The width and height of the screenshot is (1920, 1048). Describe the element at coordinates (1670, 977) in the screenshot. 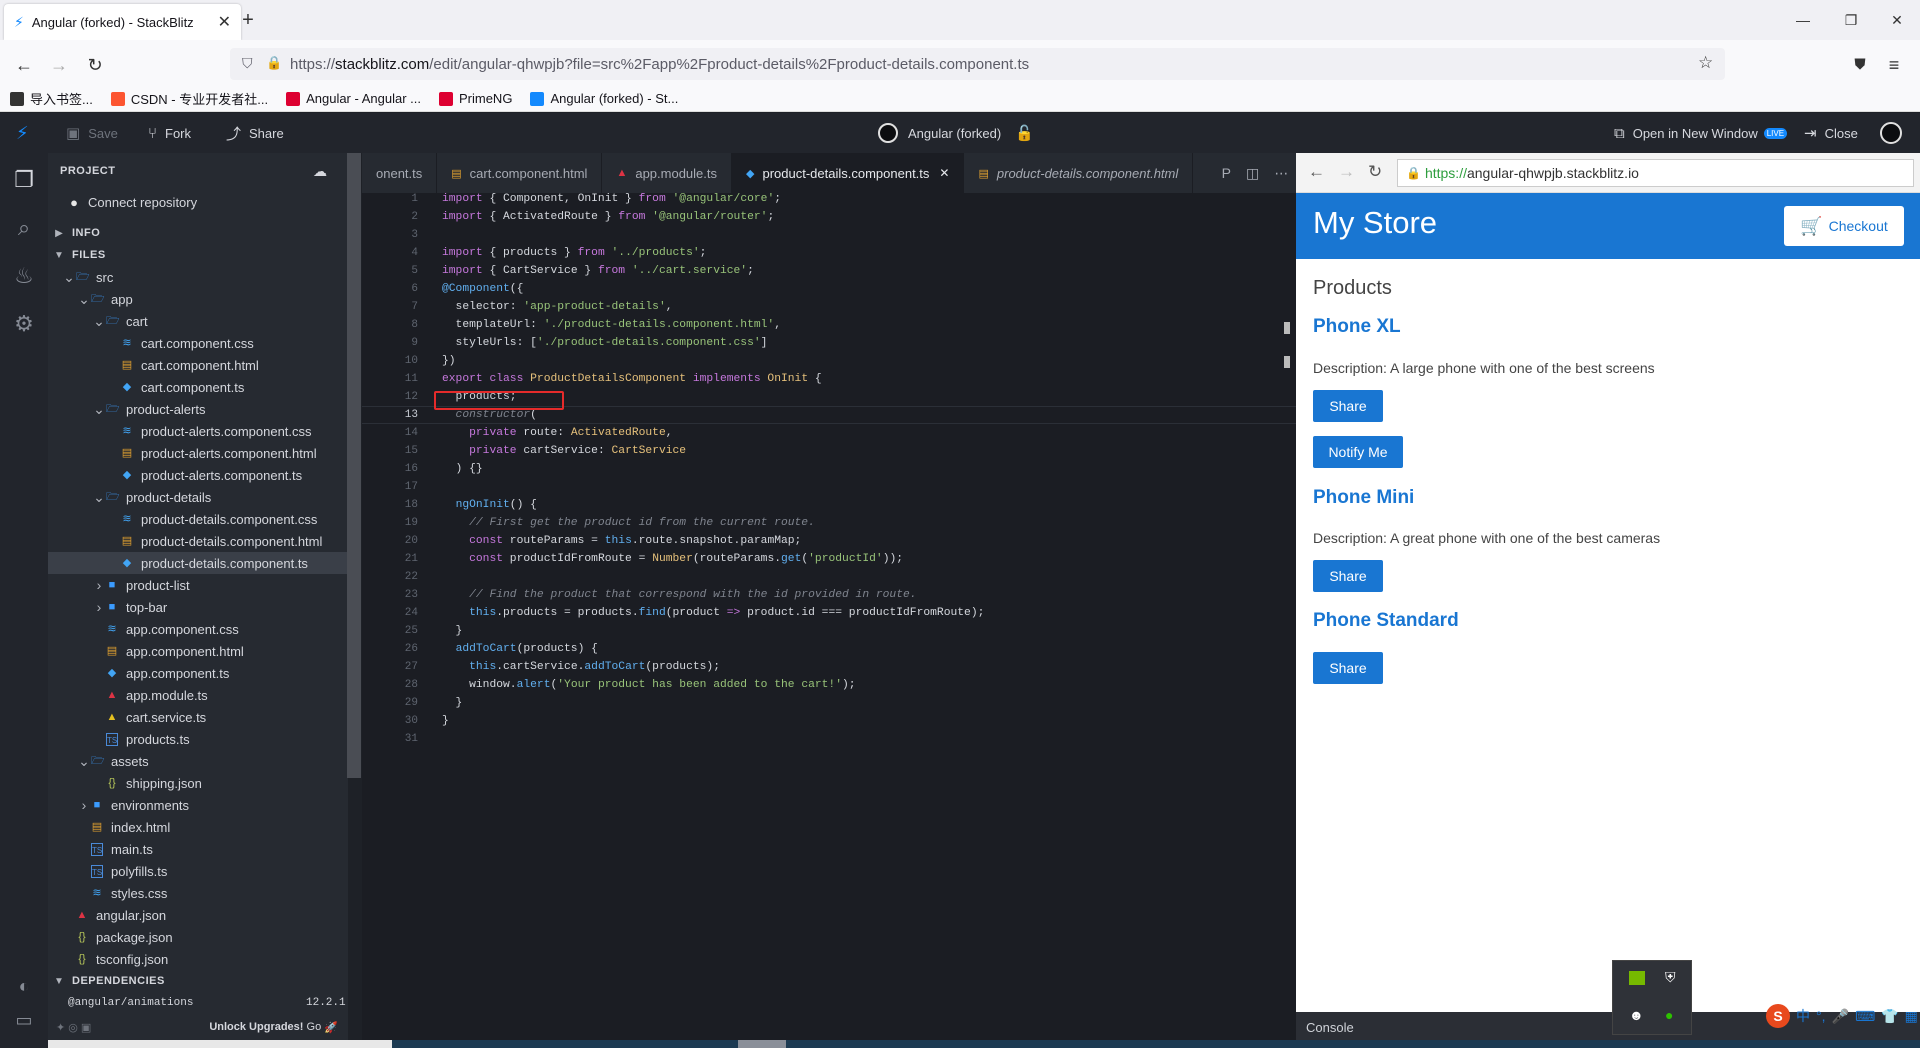

I see `security-icon: ⛨` at that location.